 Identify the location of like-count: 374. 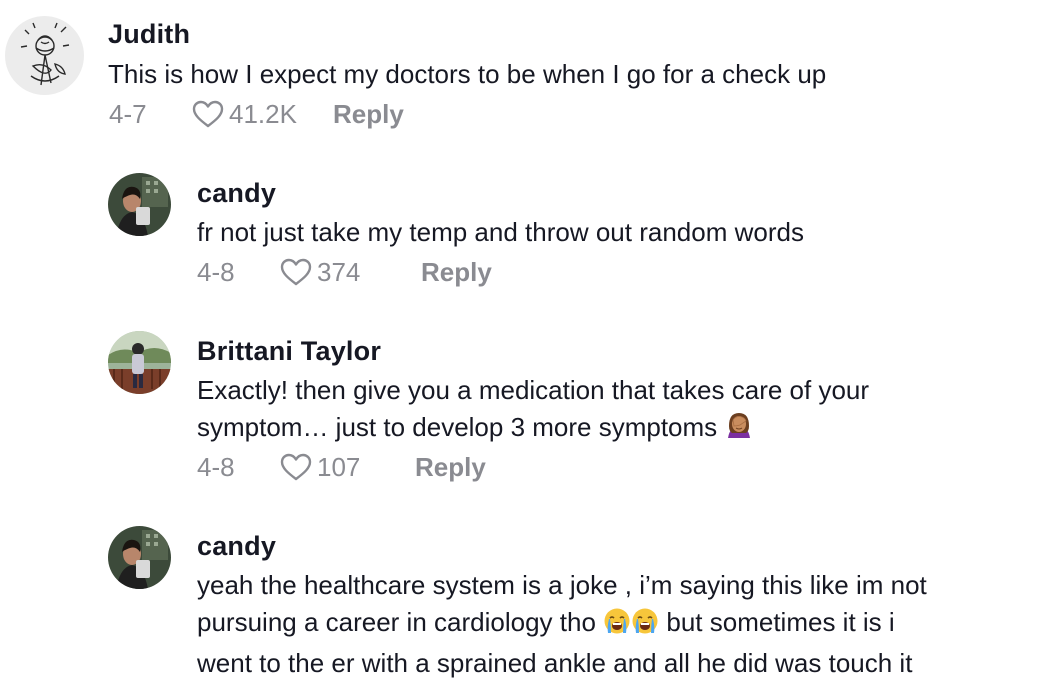
(339, 271).